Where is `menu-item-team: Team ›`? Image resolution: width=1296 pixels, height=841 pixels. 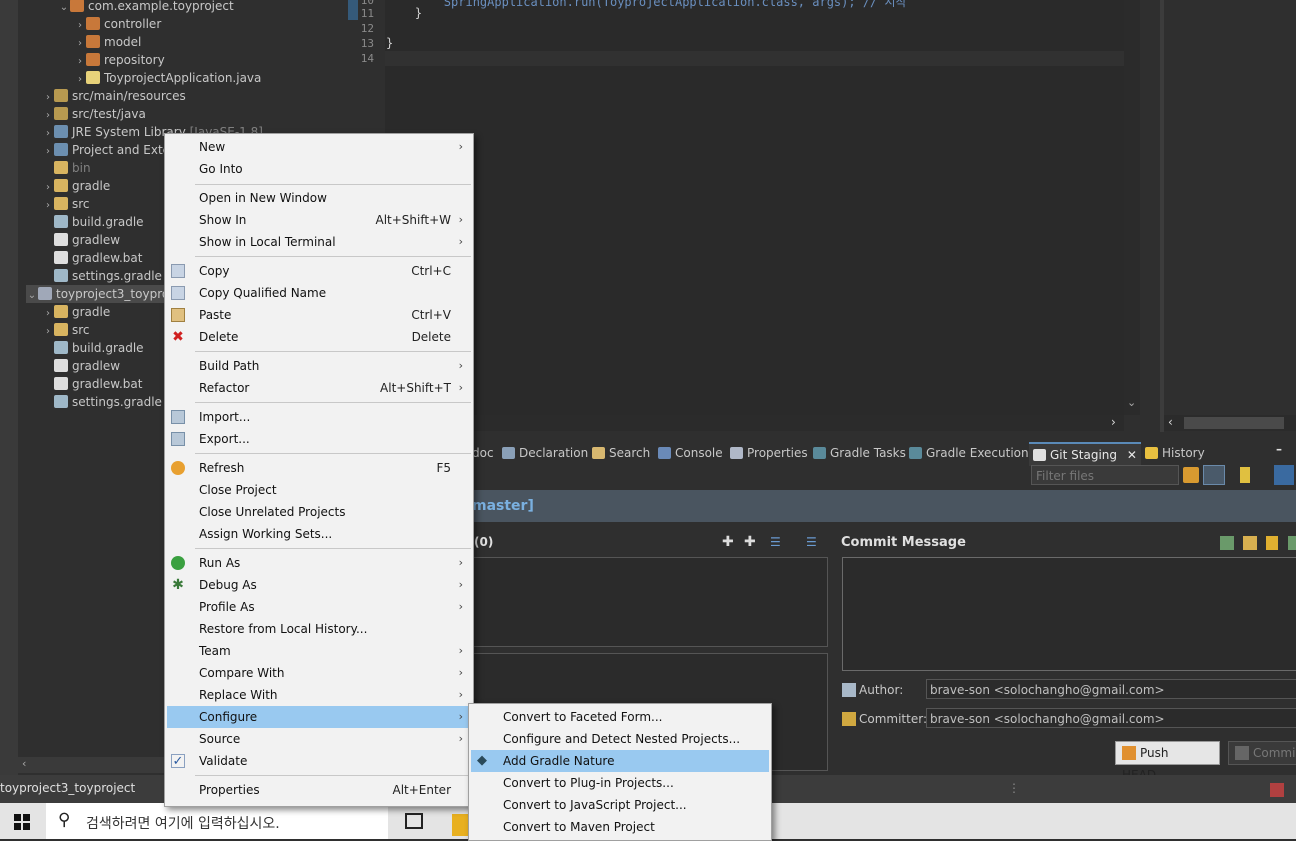
menu-item-team: Team › is located at coordinates (319, 651).